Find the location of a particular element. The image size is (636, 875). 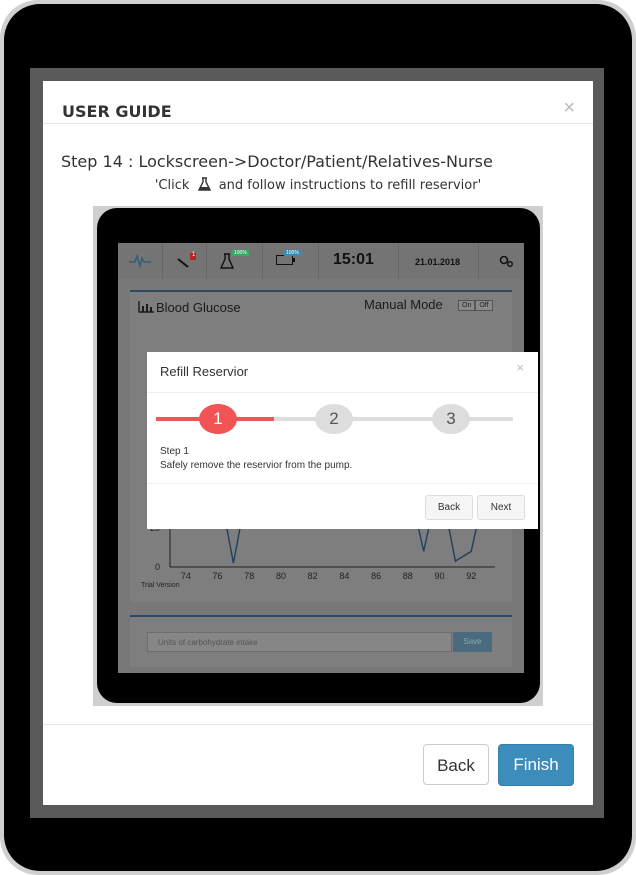

x-tick-label: 78 is located at coordinates (249, 576).